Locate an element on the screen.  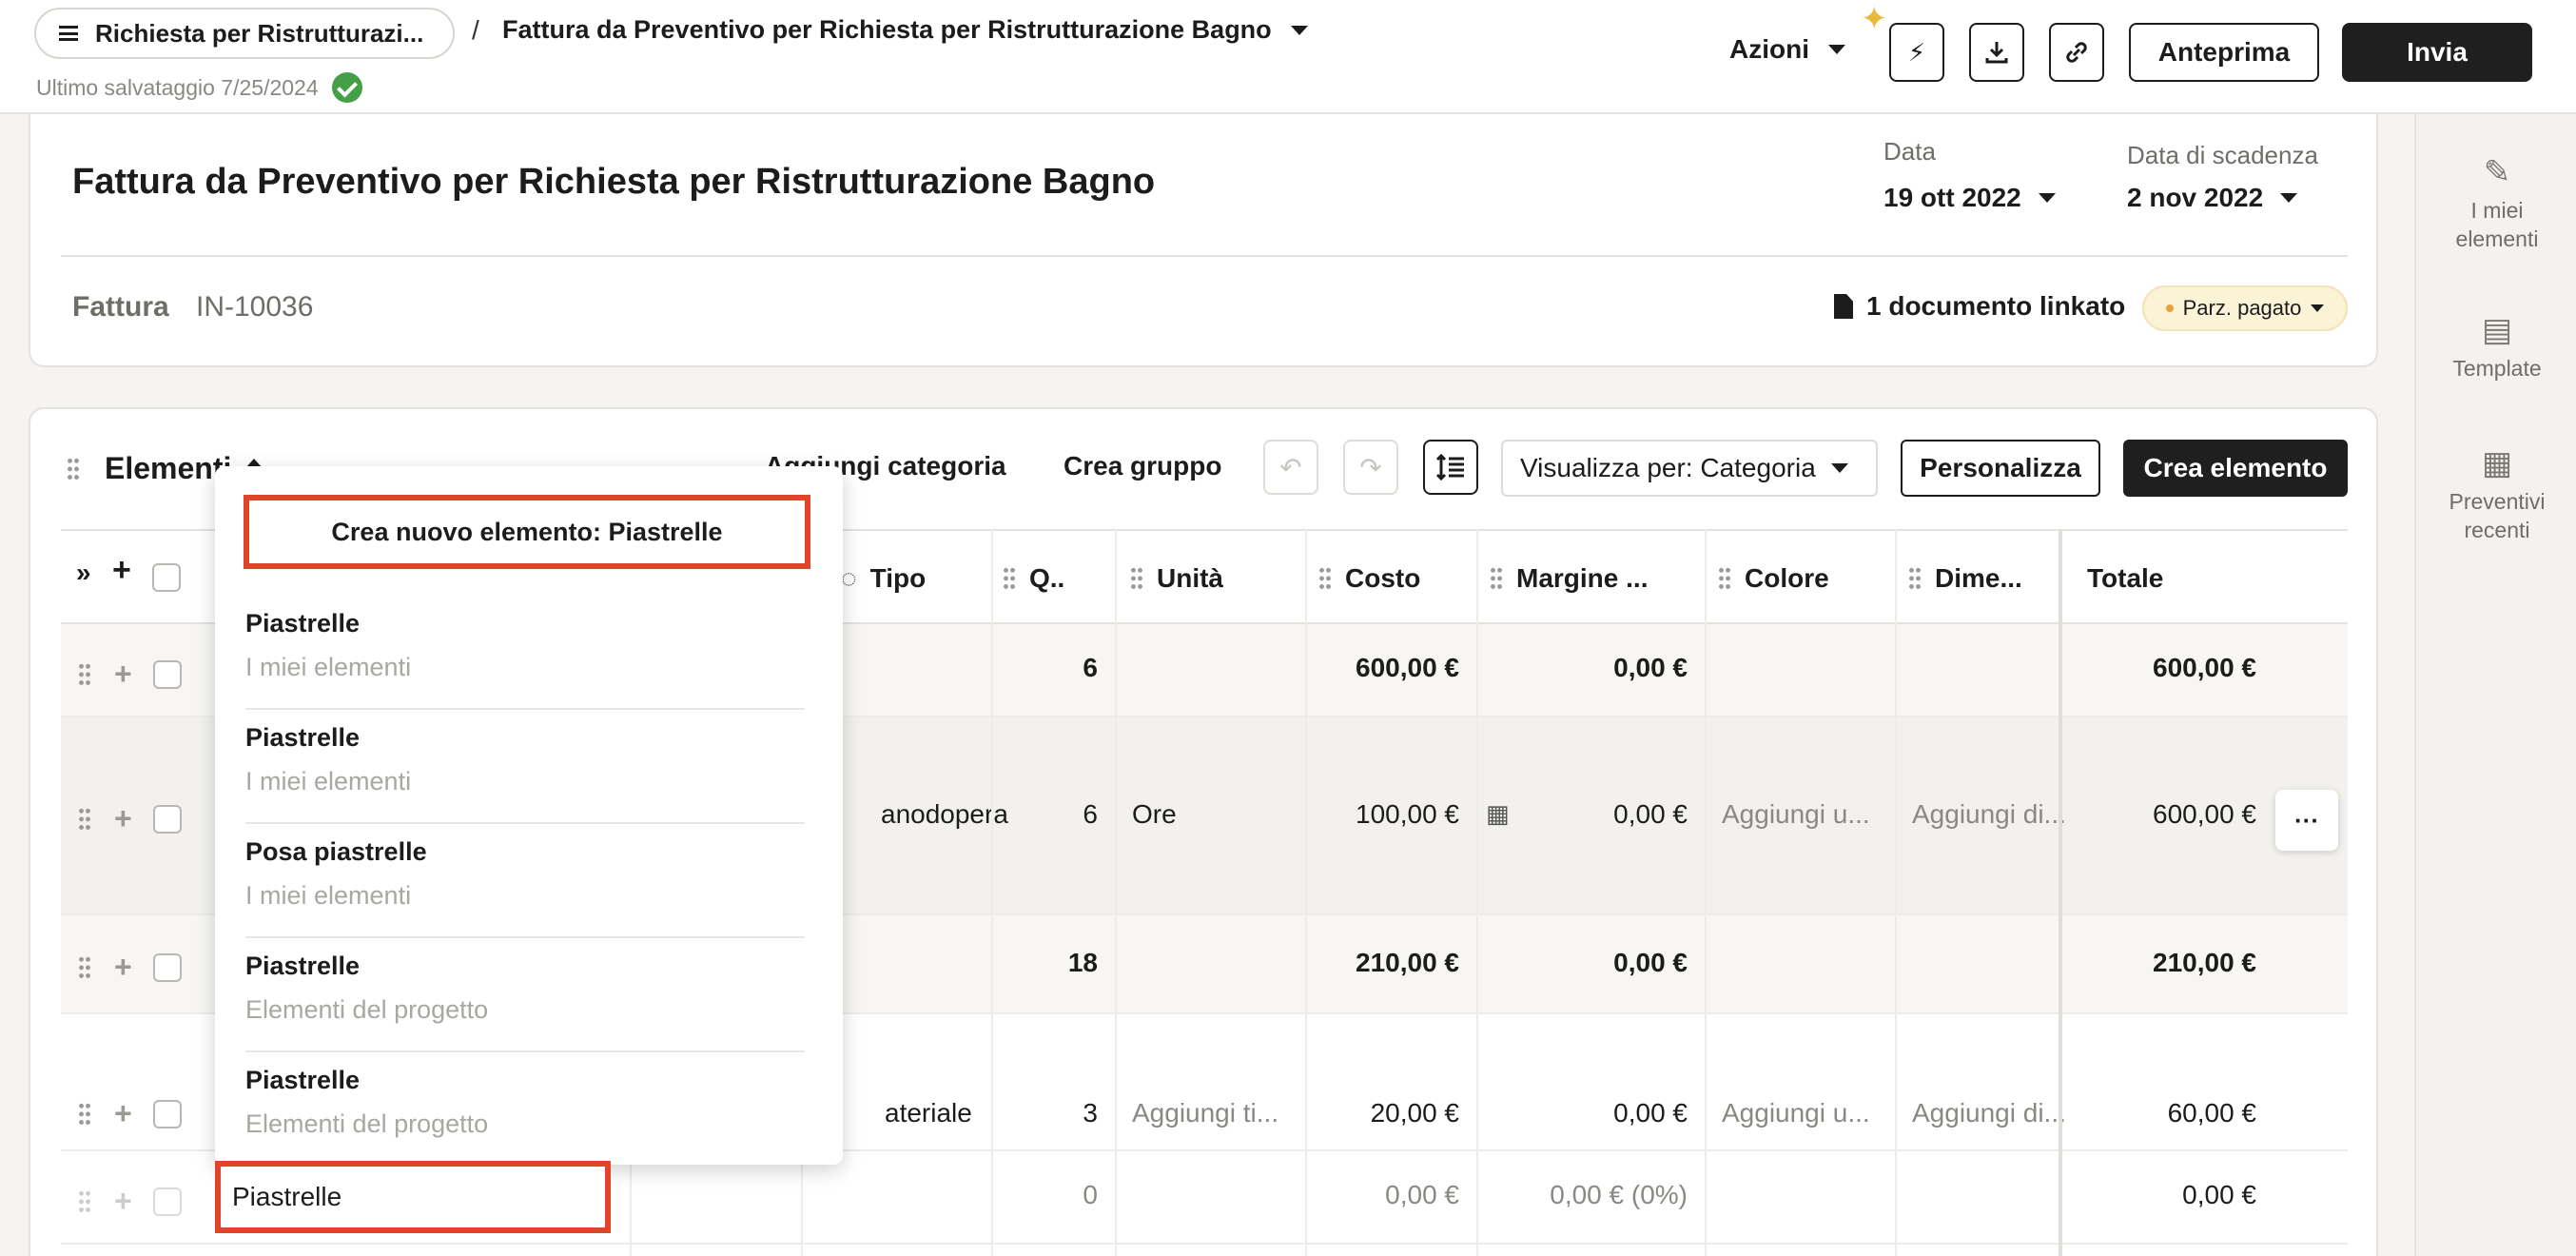
cell-cost: 210,00 € is located at coordinates (1374, 963).